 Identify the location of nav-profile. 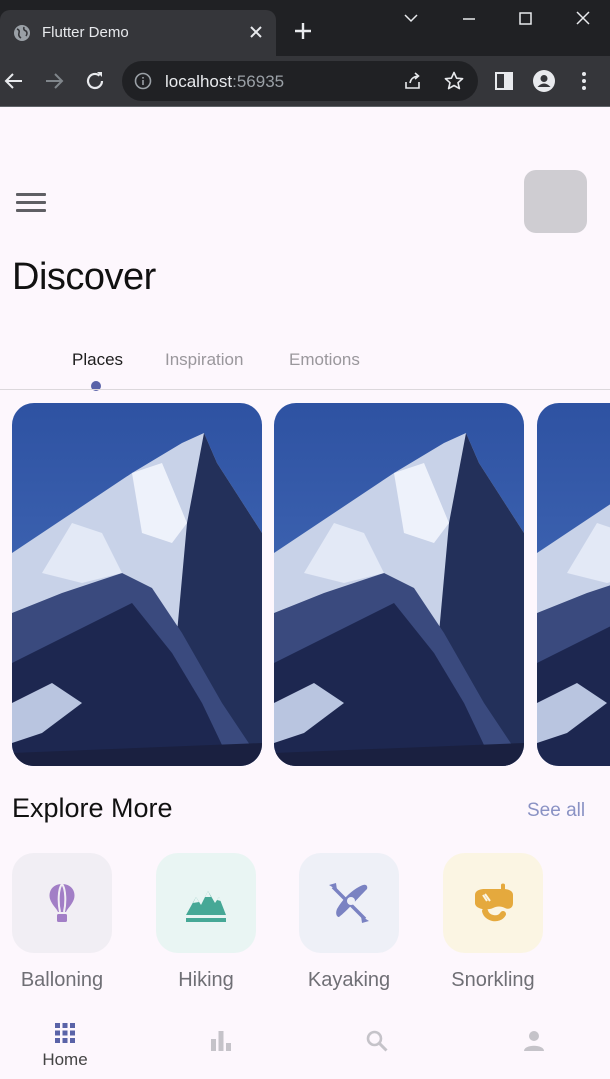
(534, 1043).